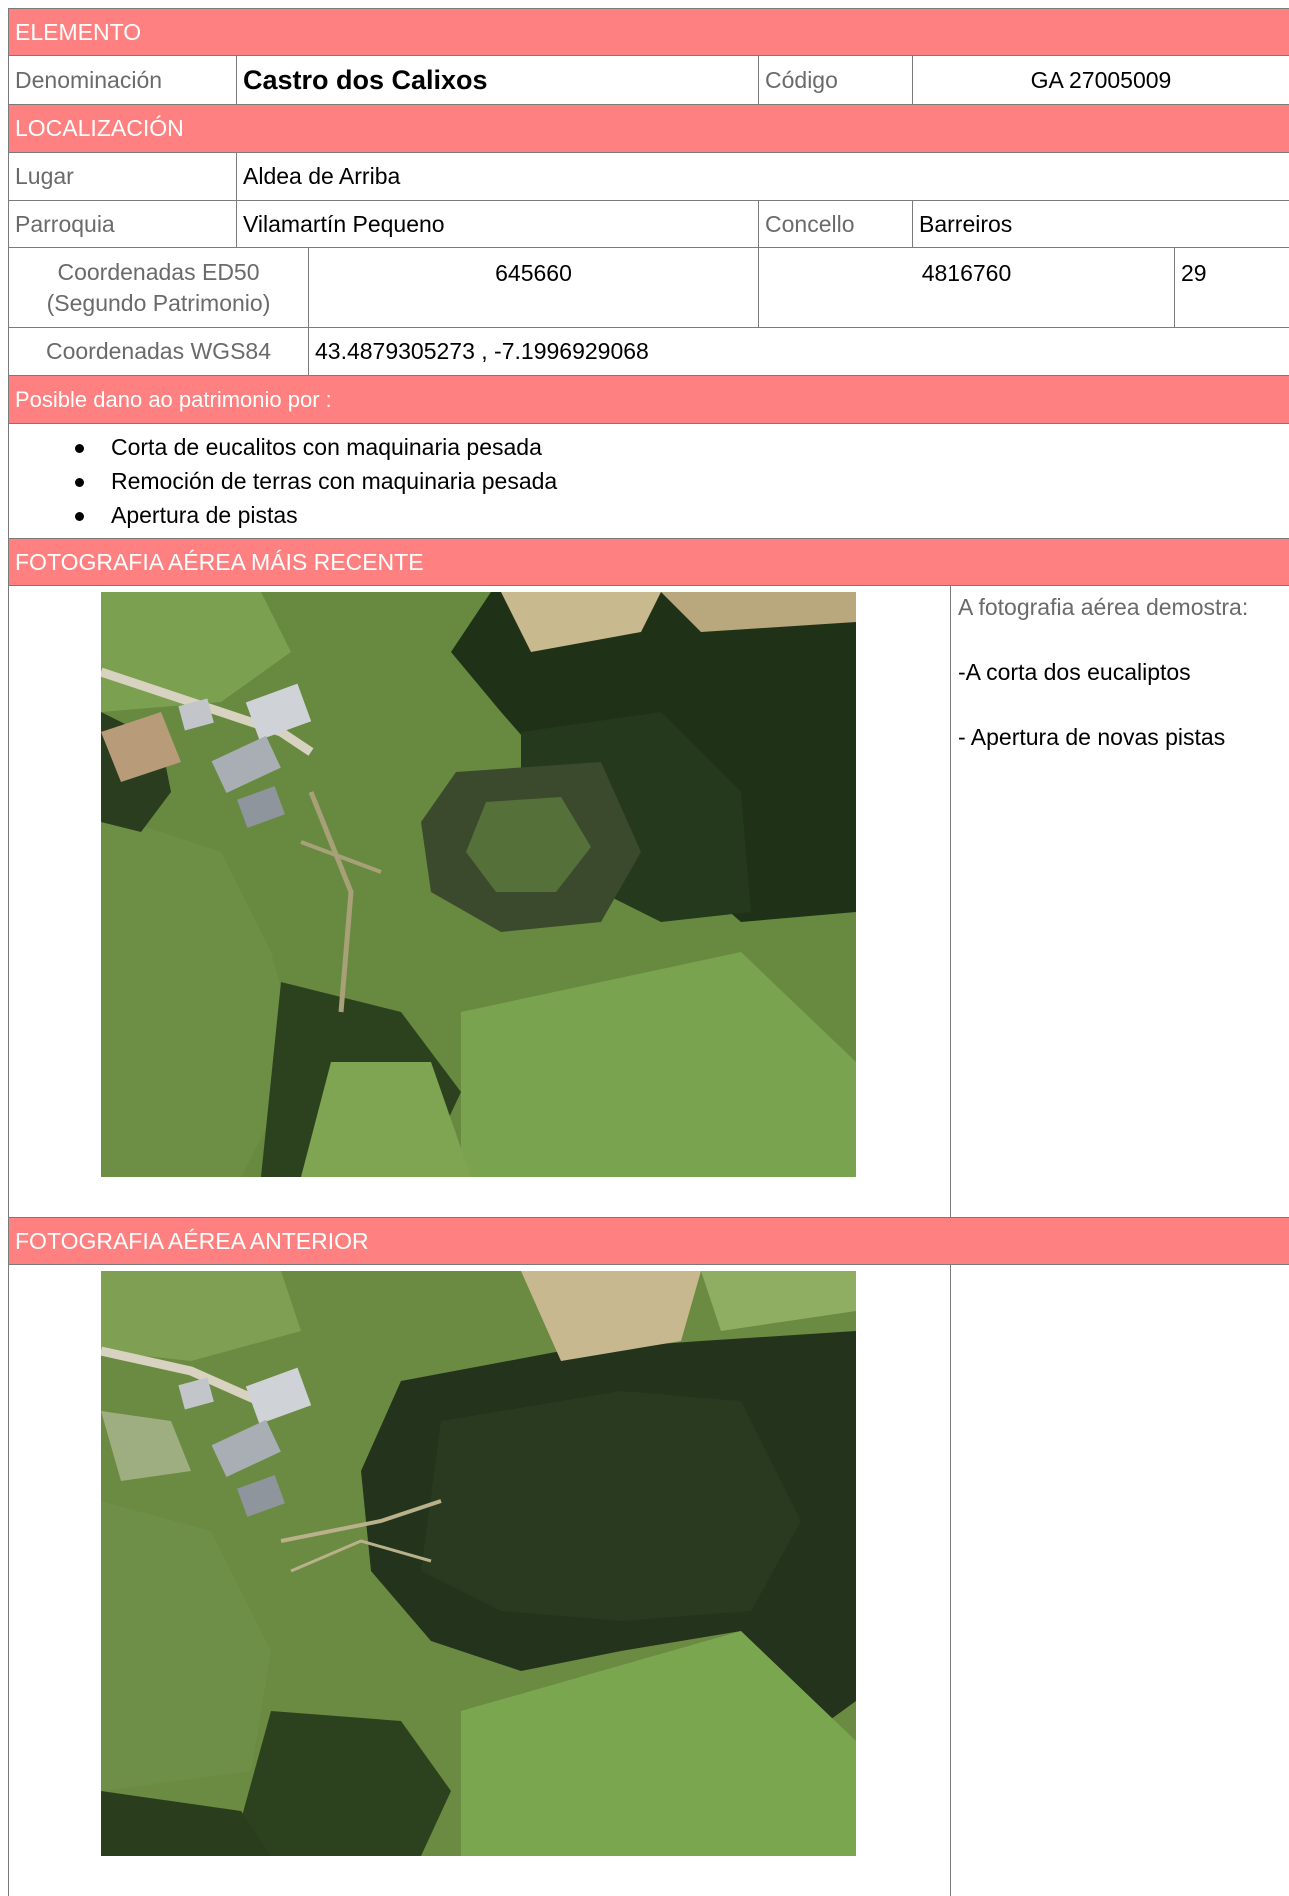 This screenshot has width=1289, height=1896. I want to click on codigo-label: Código, so click(836, 80).